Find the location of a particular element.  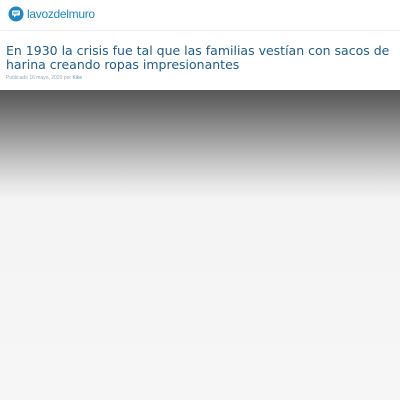

site-header: lavozdelmuro is located at coordinates (200, 15).